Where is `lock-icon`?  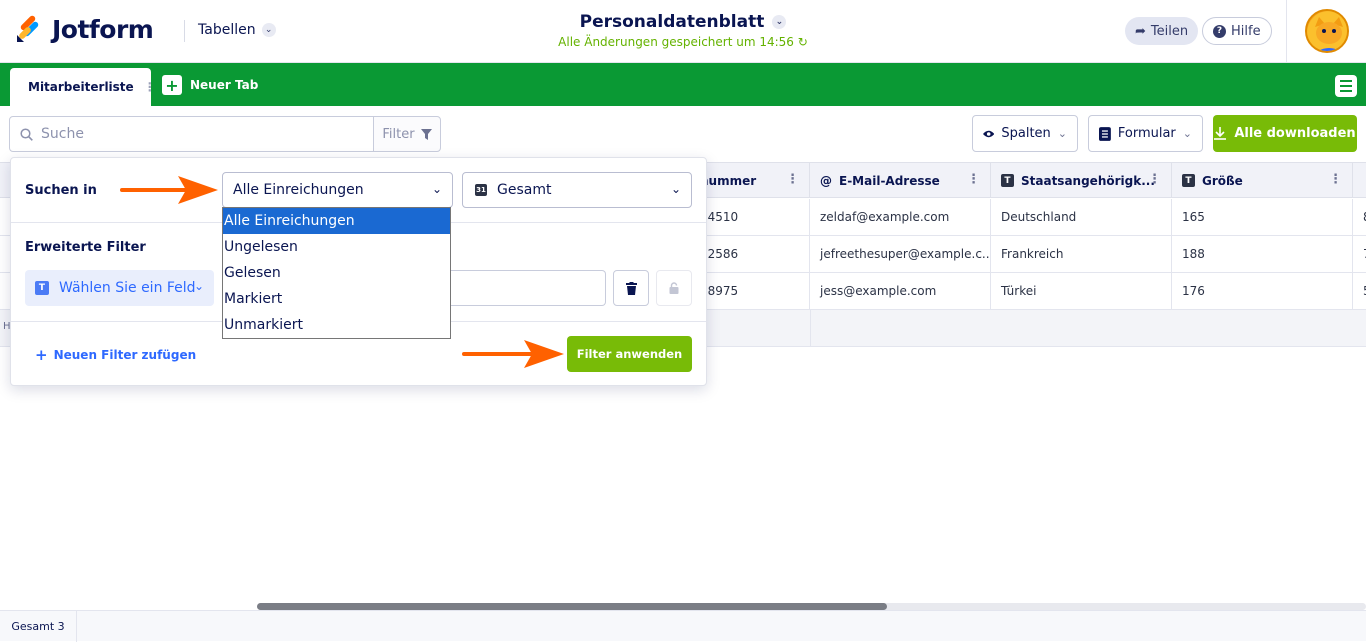
lock-icon is located at coordinates (674, 288).